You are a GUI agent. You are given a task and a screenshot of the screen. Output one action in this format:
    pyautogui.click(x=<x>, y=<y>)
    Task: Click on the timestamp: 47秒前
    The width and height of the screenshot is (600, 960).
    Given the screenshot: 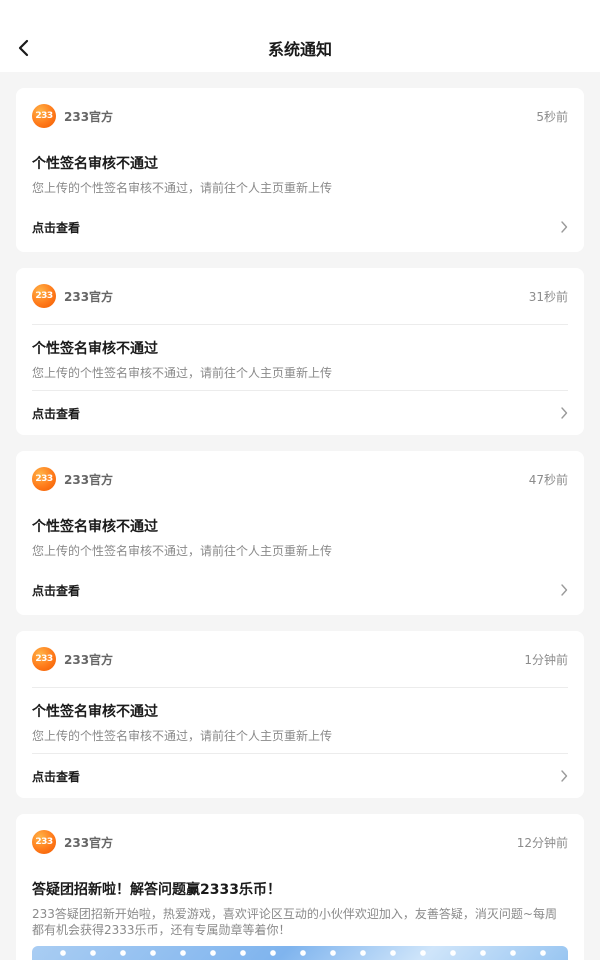 What is the action you would take?
    pyautogui.click(x=548, y=479)
    